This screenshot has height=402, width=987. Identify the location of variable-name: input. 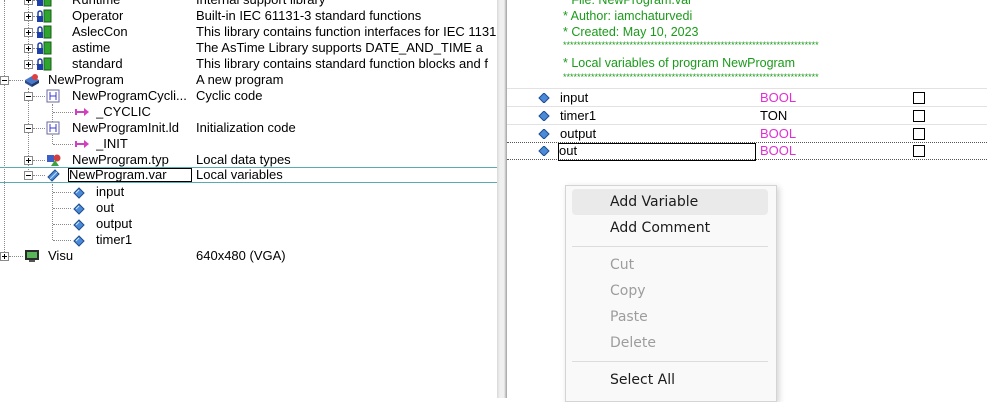
(574, 98).